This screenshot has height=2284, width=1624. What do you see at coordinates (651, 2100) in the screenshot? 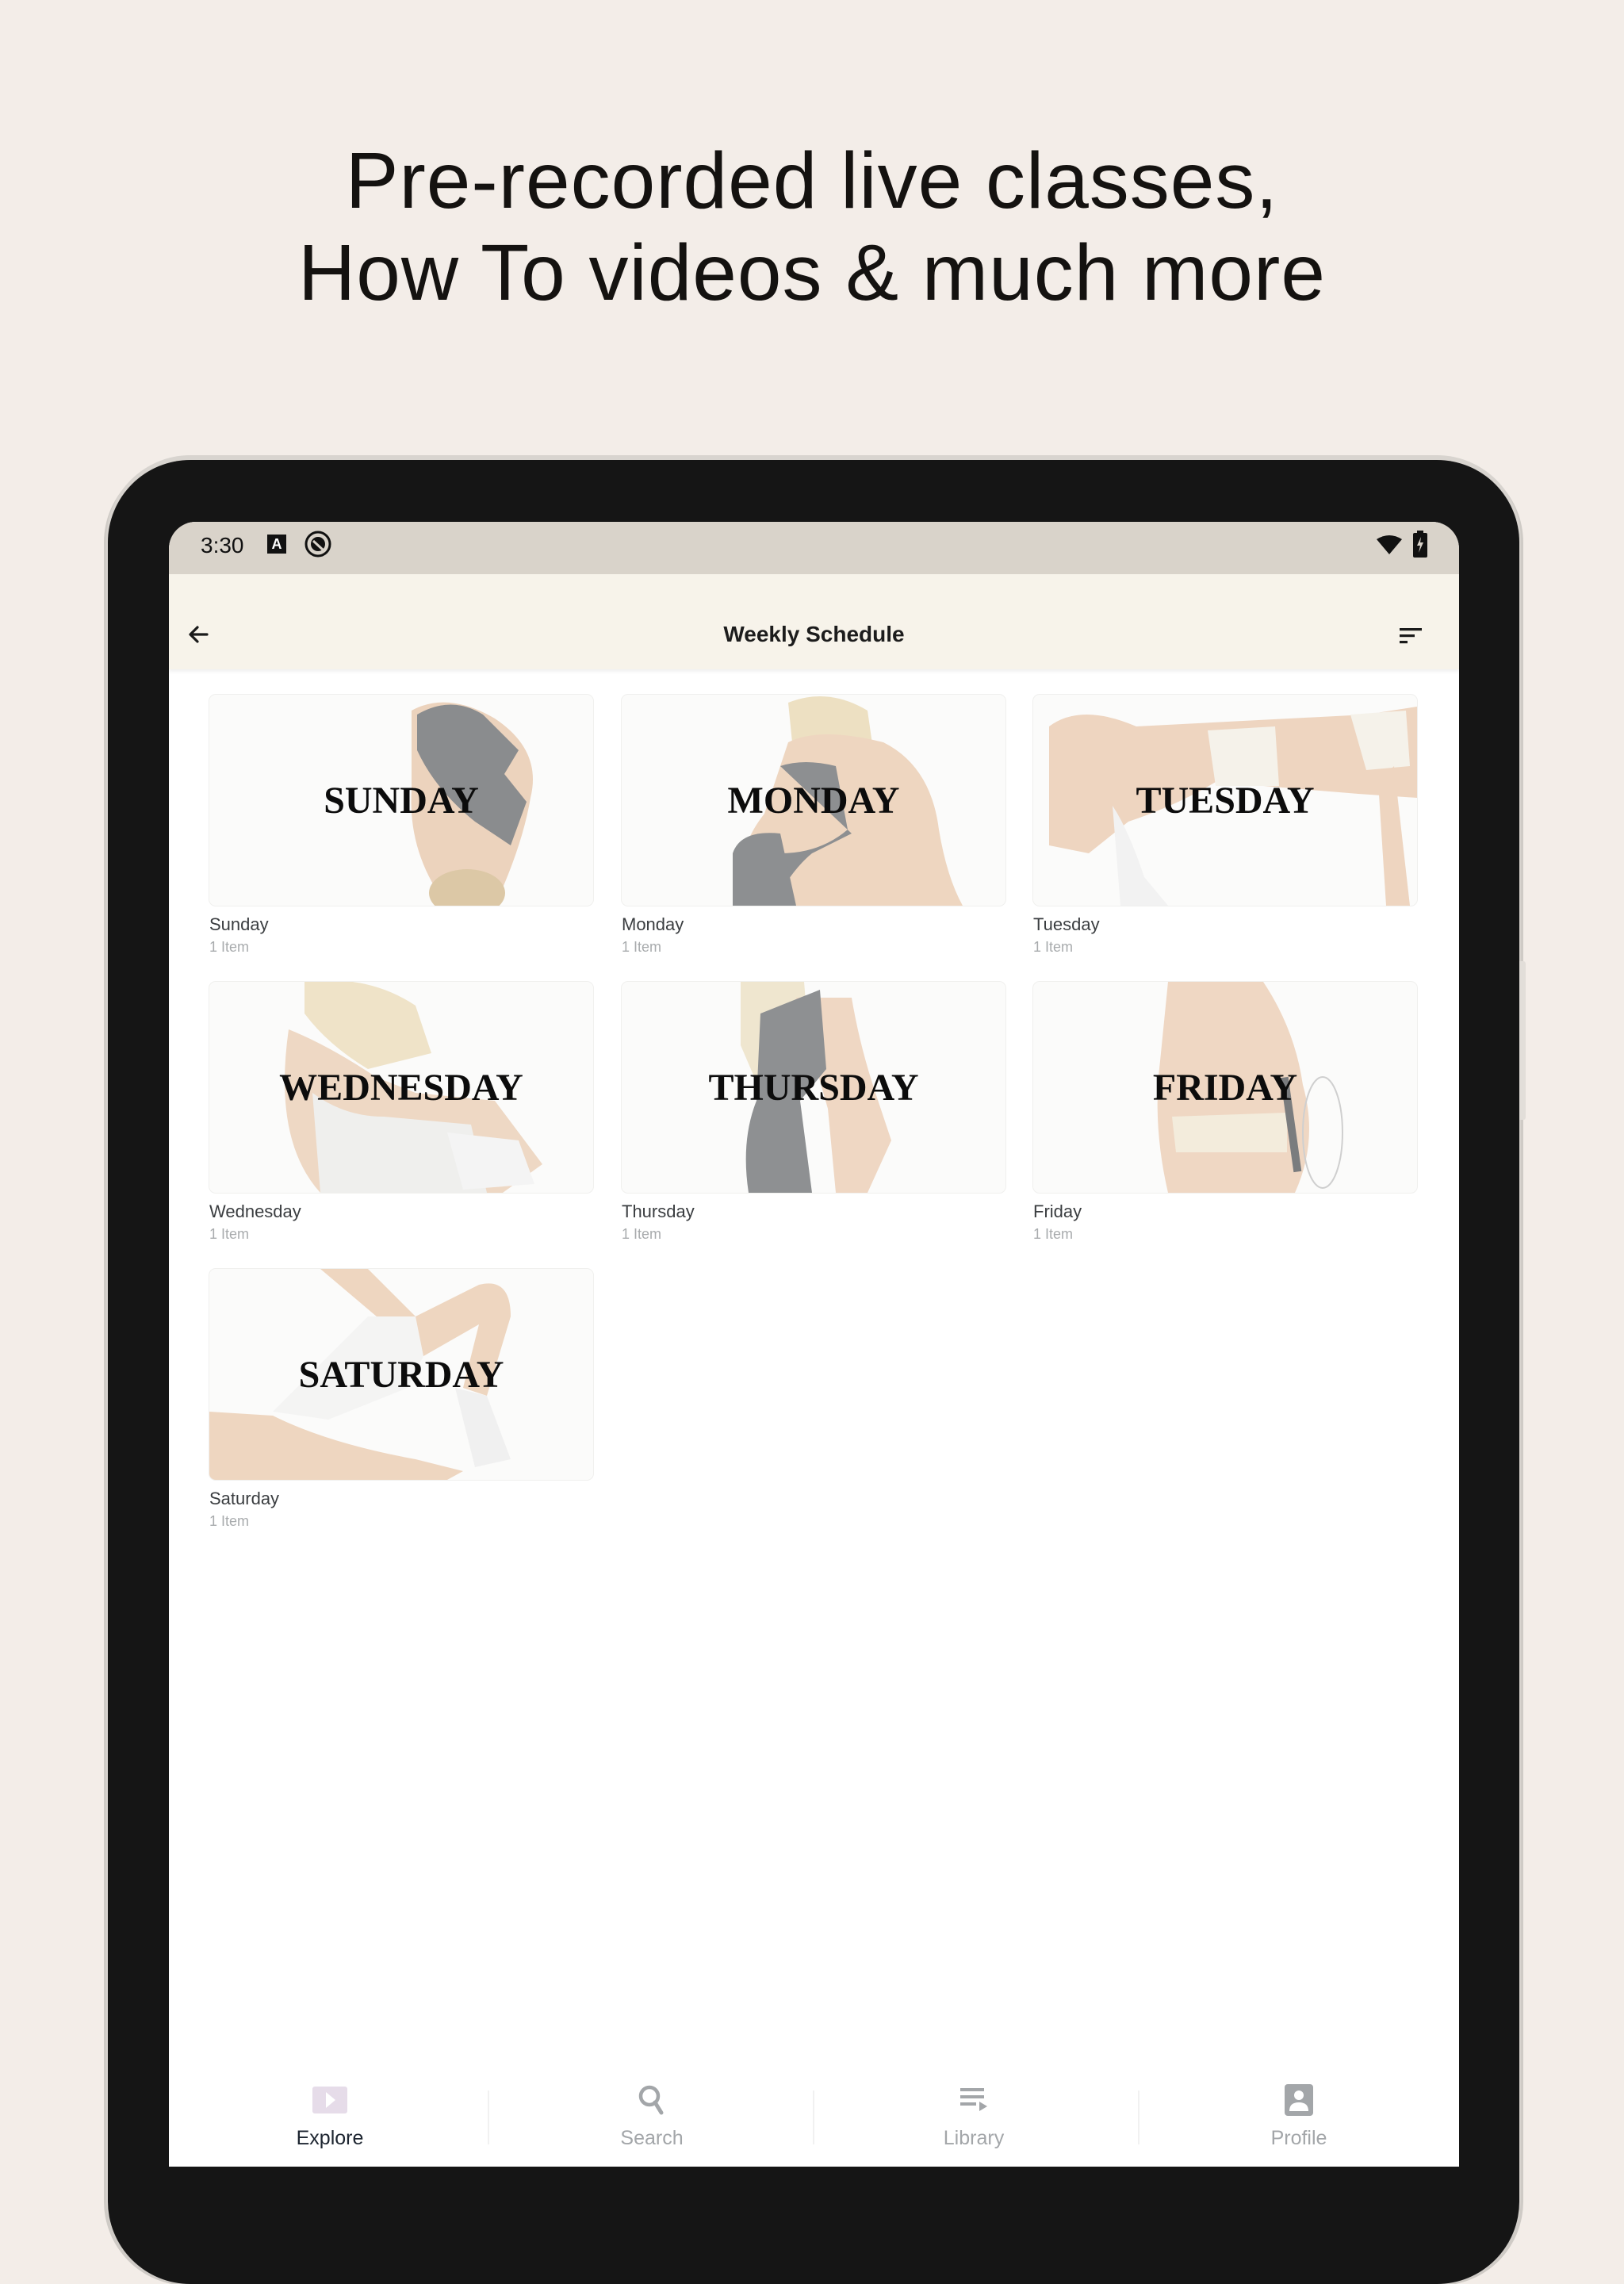
I see `search-icon` at bounding box center [651, 2100].